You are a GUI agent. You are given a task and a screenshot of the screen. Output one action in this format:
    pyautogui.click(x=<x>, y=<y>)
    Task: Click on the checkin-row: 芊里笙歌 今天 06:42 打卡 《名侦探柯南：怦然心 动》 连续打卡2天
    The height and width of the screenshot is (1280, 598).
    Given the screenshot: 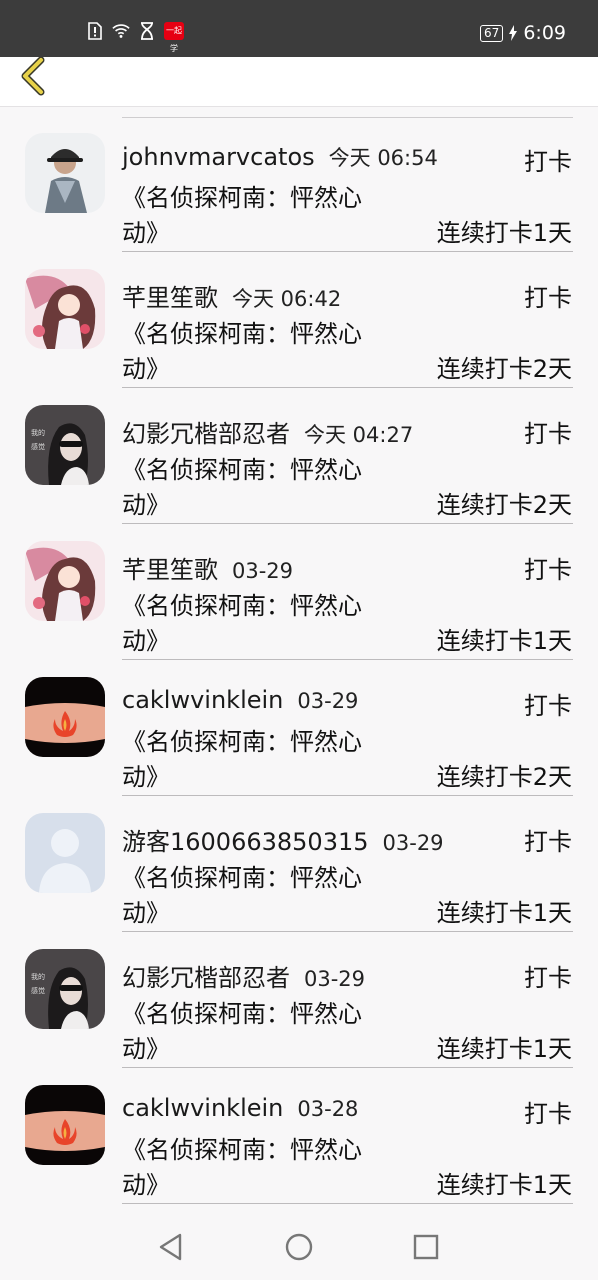 What is the action you would take?
    pyautogui.click(x=299, y=316)
    